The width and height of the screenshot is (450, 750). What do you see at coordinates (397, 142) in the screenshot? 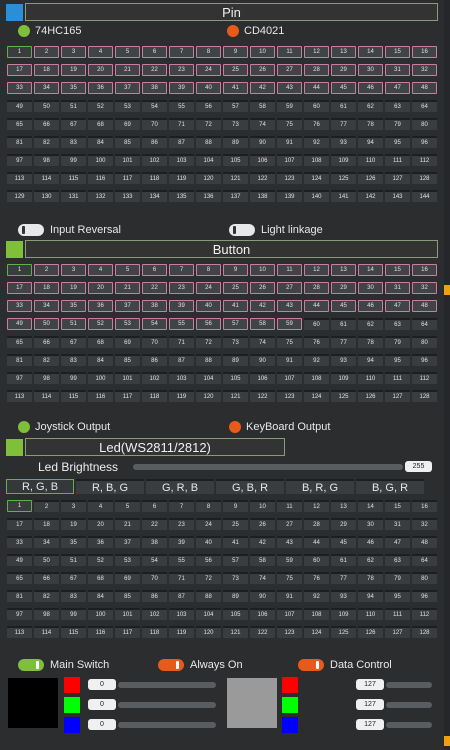
I see `pin-cell-95: 95` at bounding box center [397, 142].